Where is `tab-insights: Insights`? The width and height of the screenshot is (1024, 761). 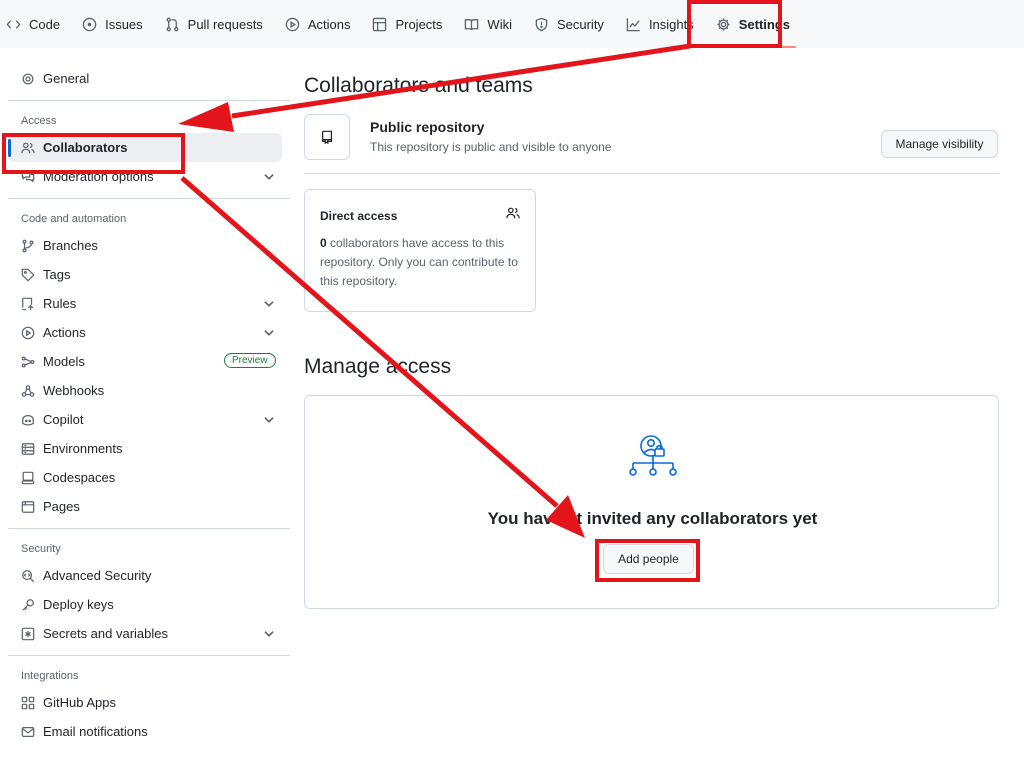
tab-insights: Insights is located at coordinates (660, 24).